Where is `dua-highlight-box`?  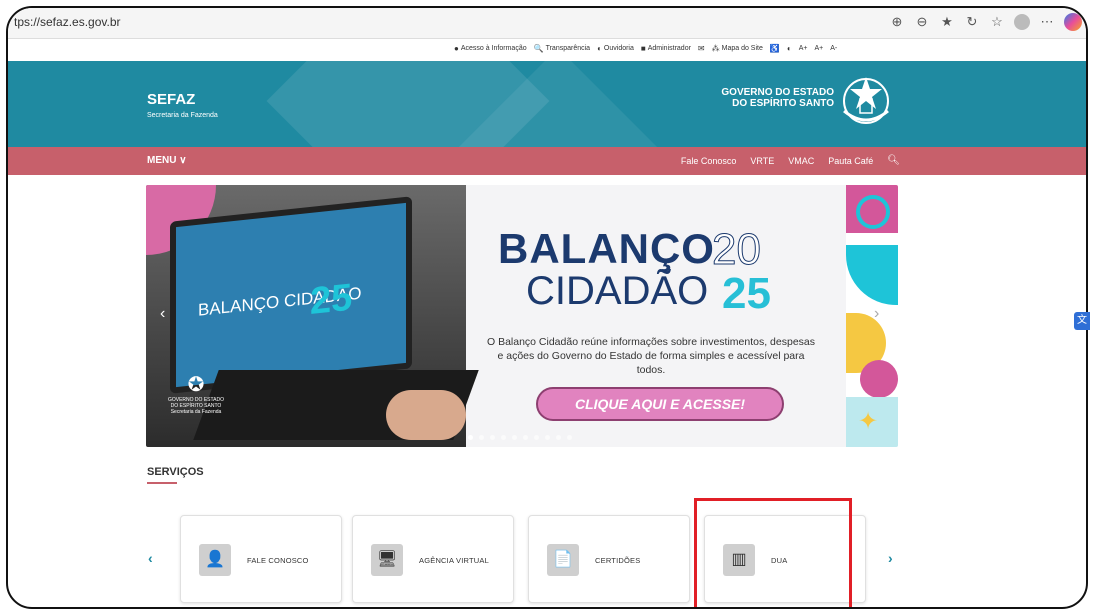 dua-highlight-box is located at coordinates (773, 552).